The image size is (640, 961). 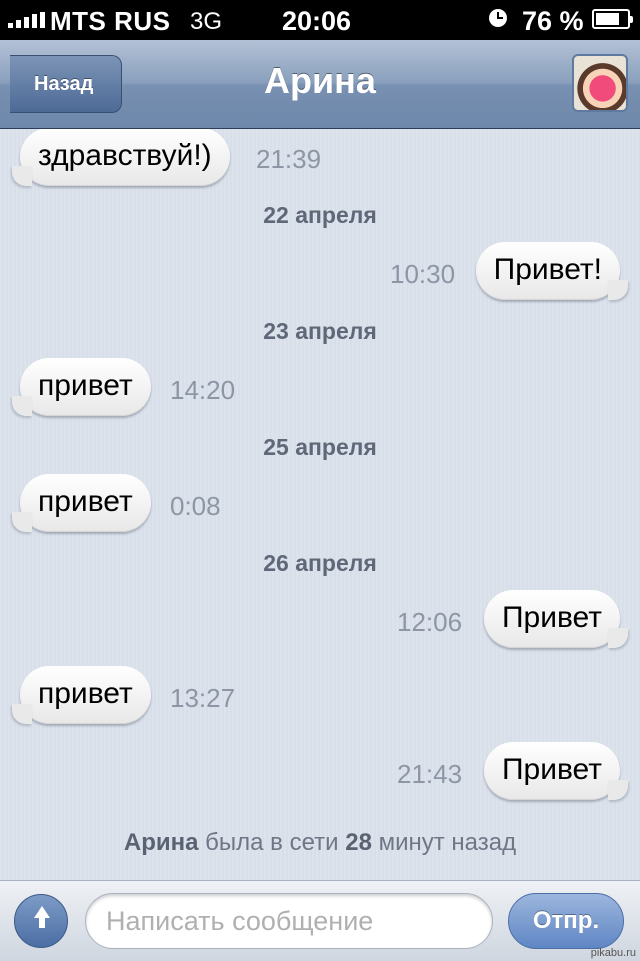 I want to click on avatar, so click(x=600, y=83).